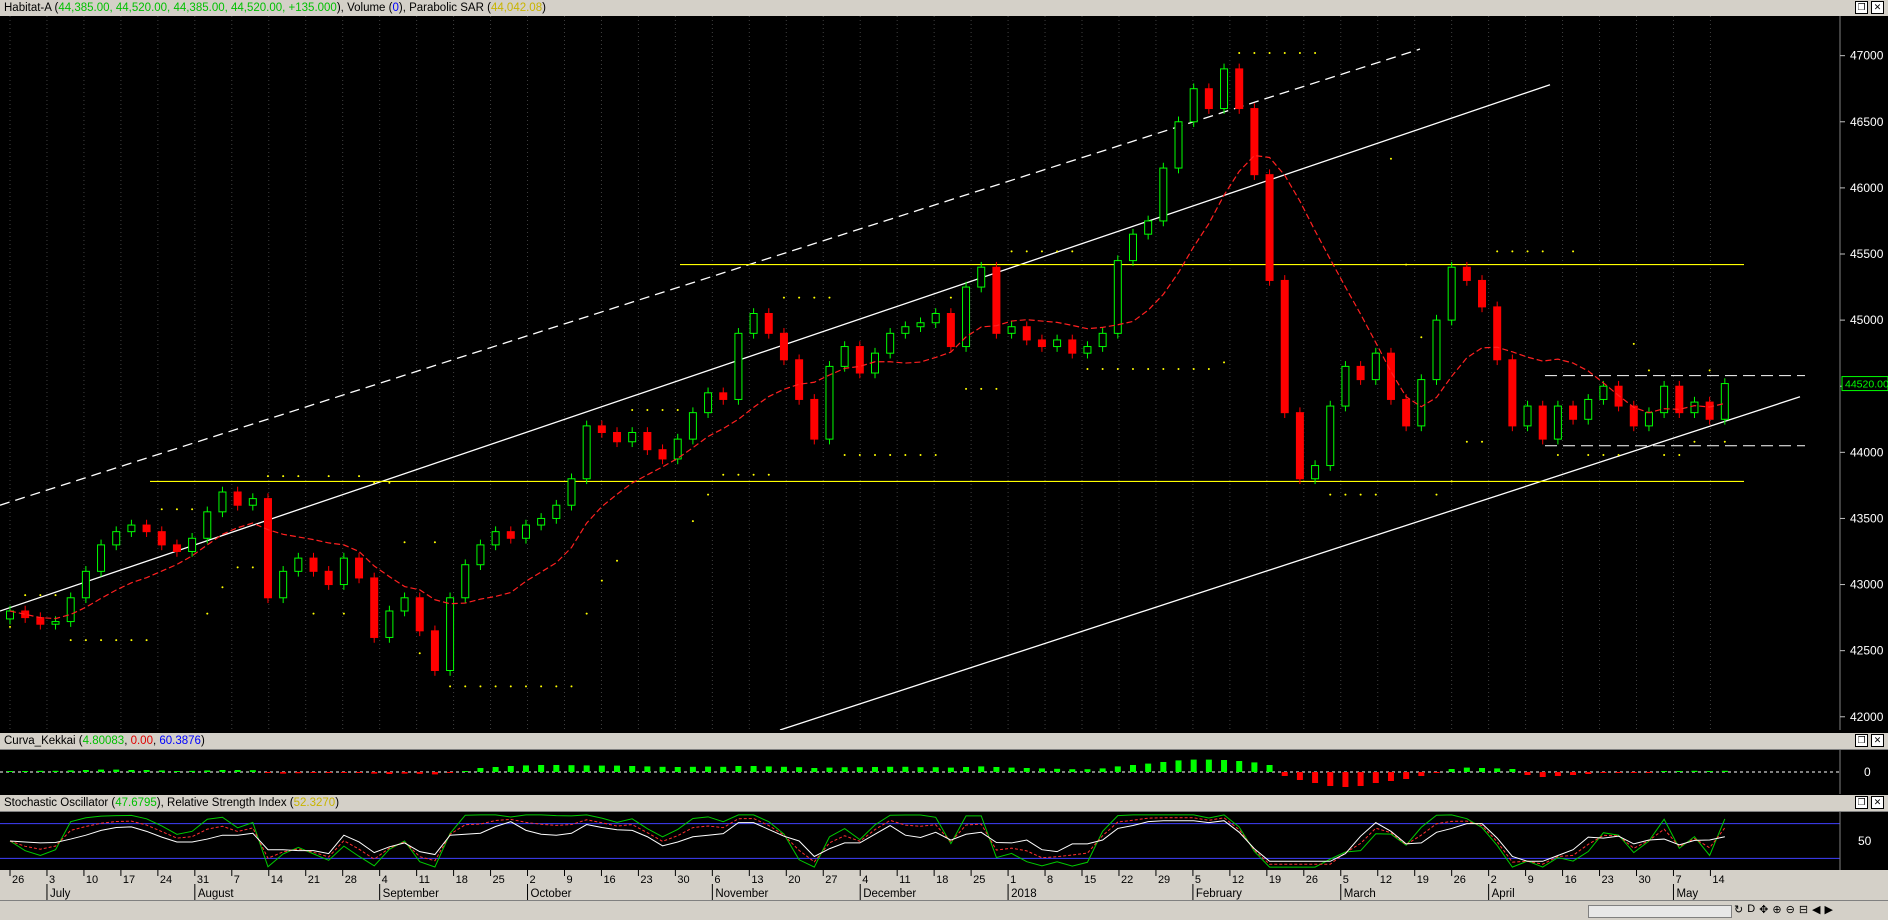 Image resolution: width=1888 pixels, height=920 pixels. Describe the element at coordinates (104, 741) in the screenshot. I see `kekkai-pane-title: Curva_Kekkai (4.80083, 0.00, 60.3876)` at that location.